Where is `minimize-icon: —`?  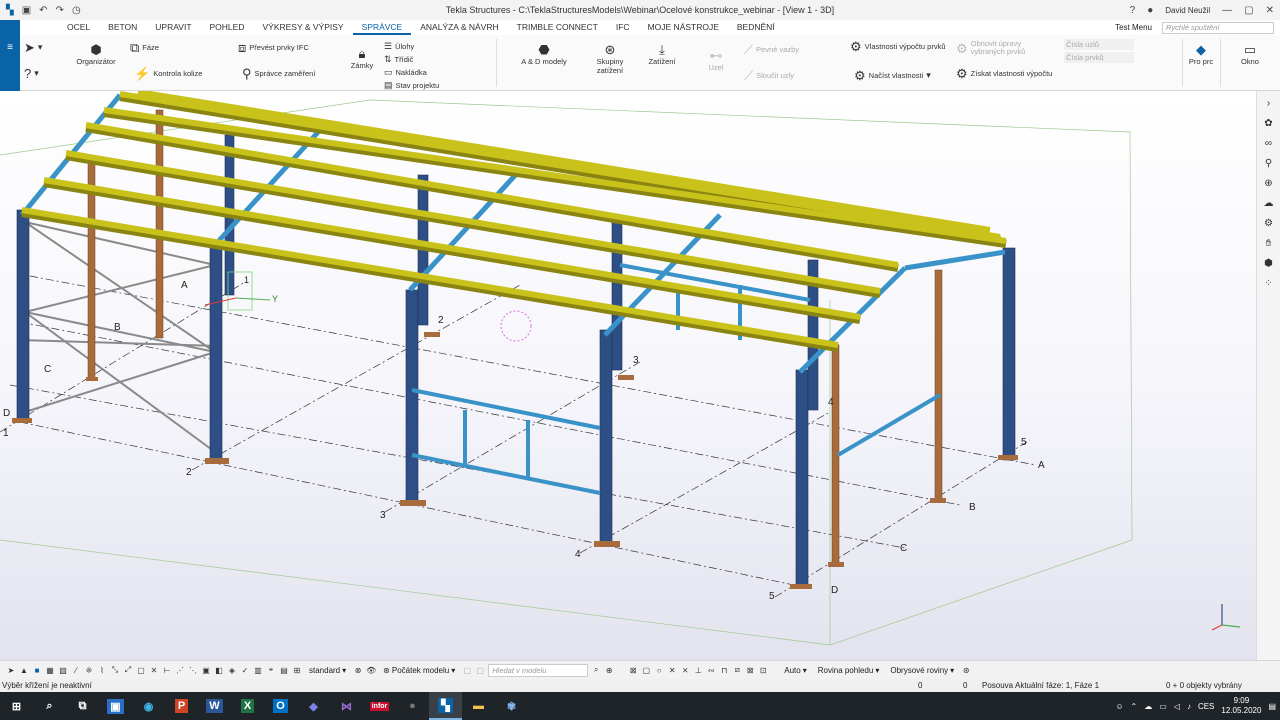
minimize-icon: — is located at coordinates (1227, 10).